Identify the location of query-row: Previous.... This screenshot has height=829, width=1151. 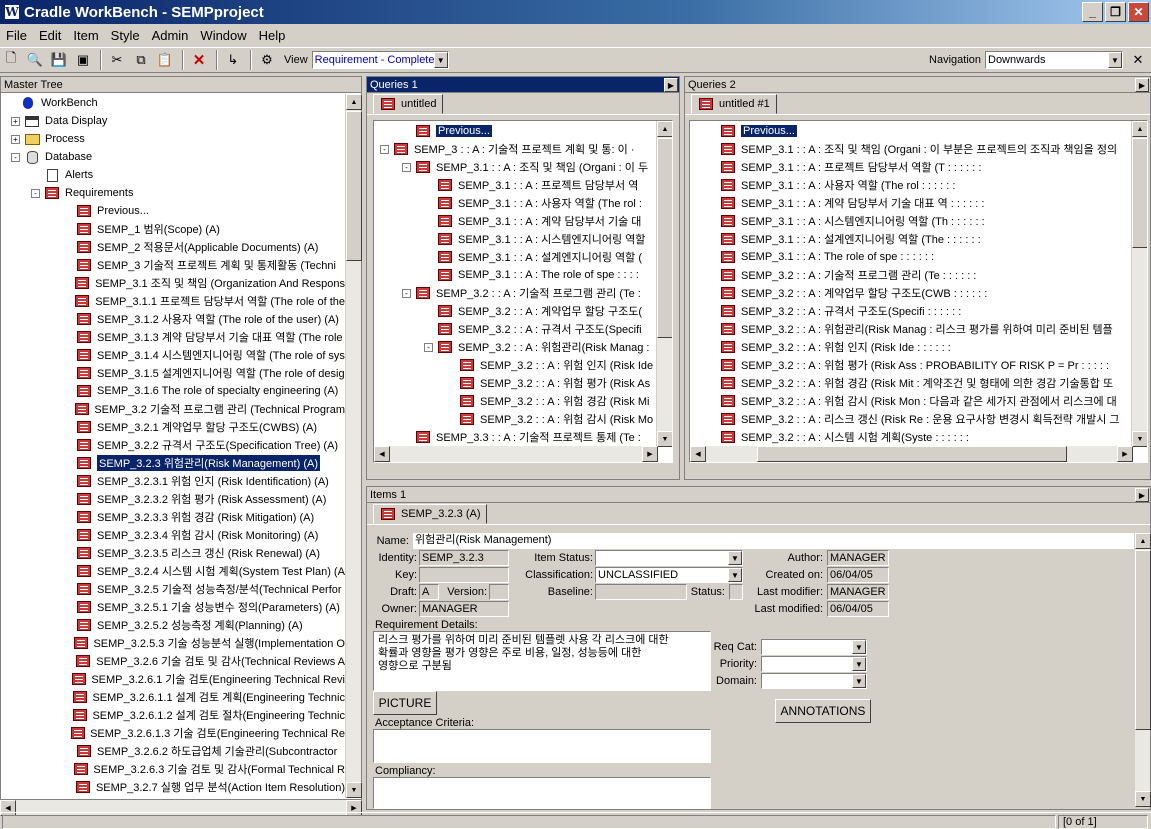
(910, 131).